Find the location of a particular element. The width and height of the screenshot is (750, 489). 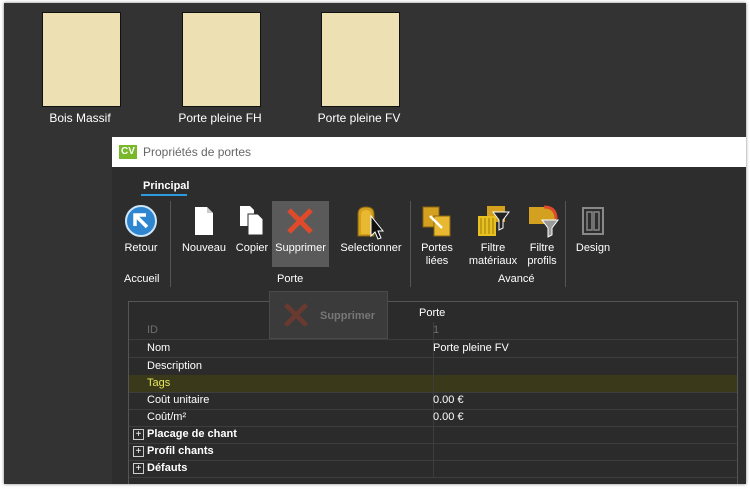

back-label: Retour is located at coordinates (141, 248).